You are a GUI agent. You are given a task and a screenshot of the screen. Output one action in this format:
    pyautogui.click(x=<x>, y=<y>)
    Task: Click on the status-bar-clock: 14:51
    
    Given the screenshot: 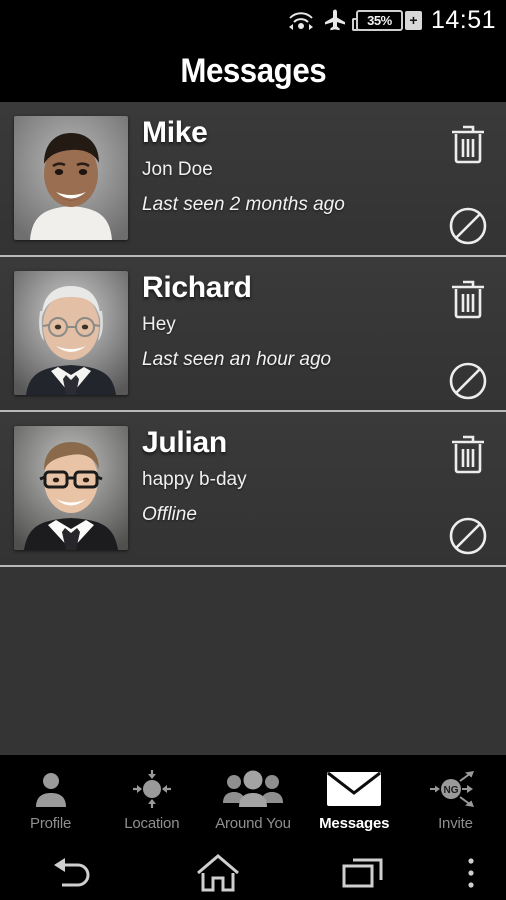 What is the action you would take?
    pyautogui.click(x=463, y=19)
    